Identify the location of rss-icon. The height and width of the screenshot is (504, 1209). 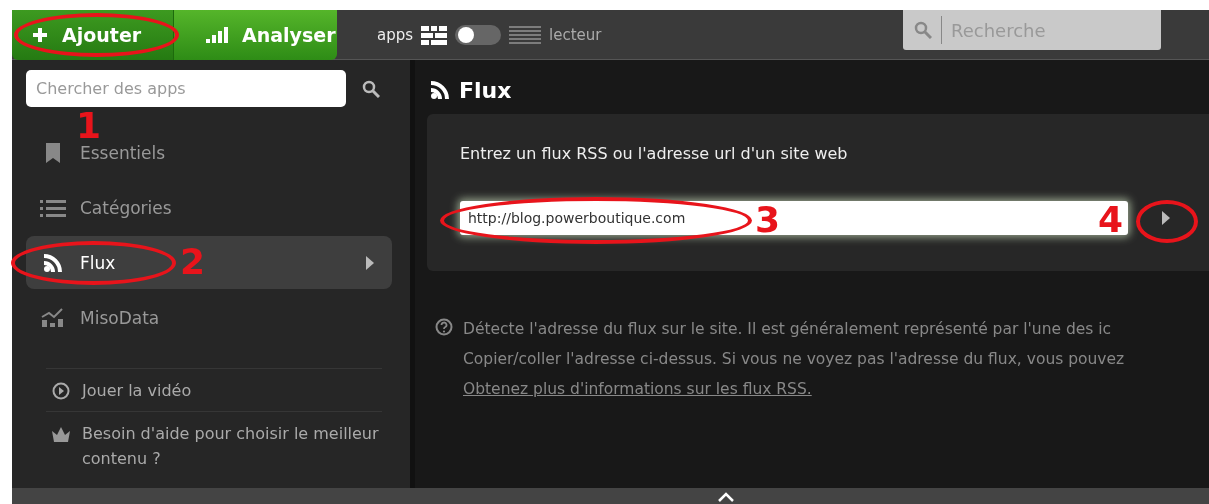
(440, 90).